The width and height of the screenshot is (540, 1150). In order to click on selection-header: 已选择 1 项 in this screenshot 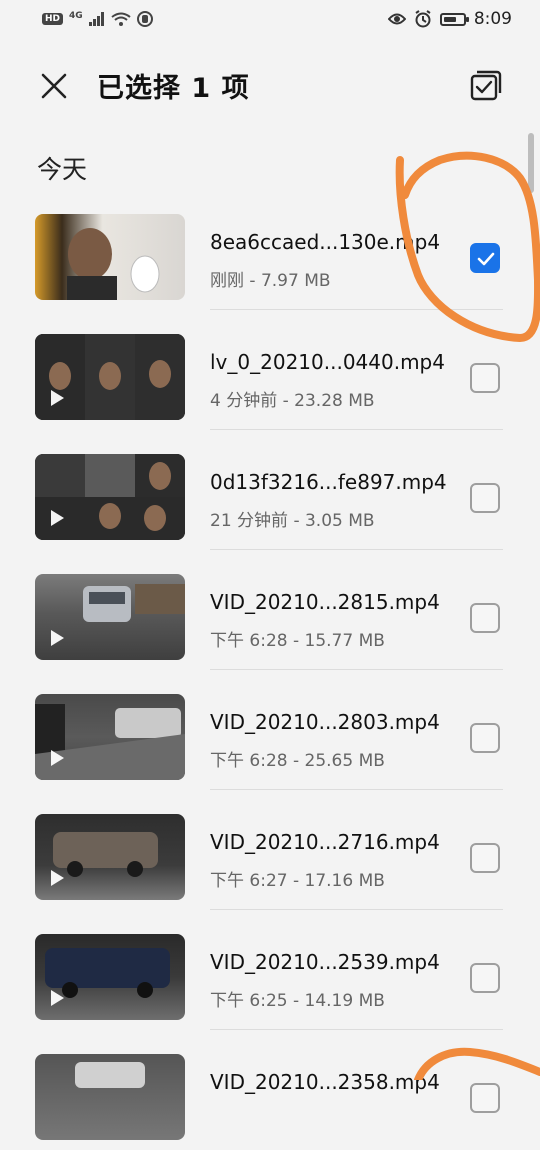, I will do `click(270, 83)`.